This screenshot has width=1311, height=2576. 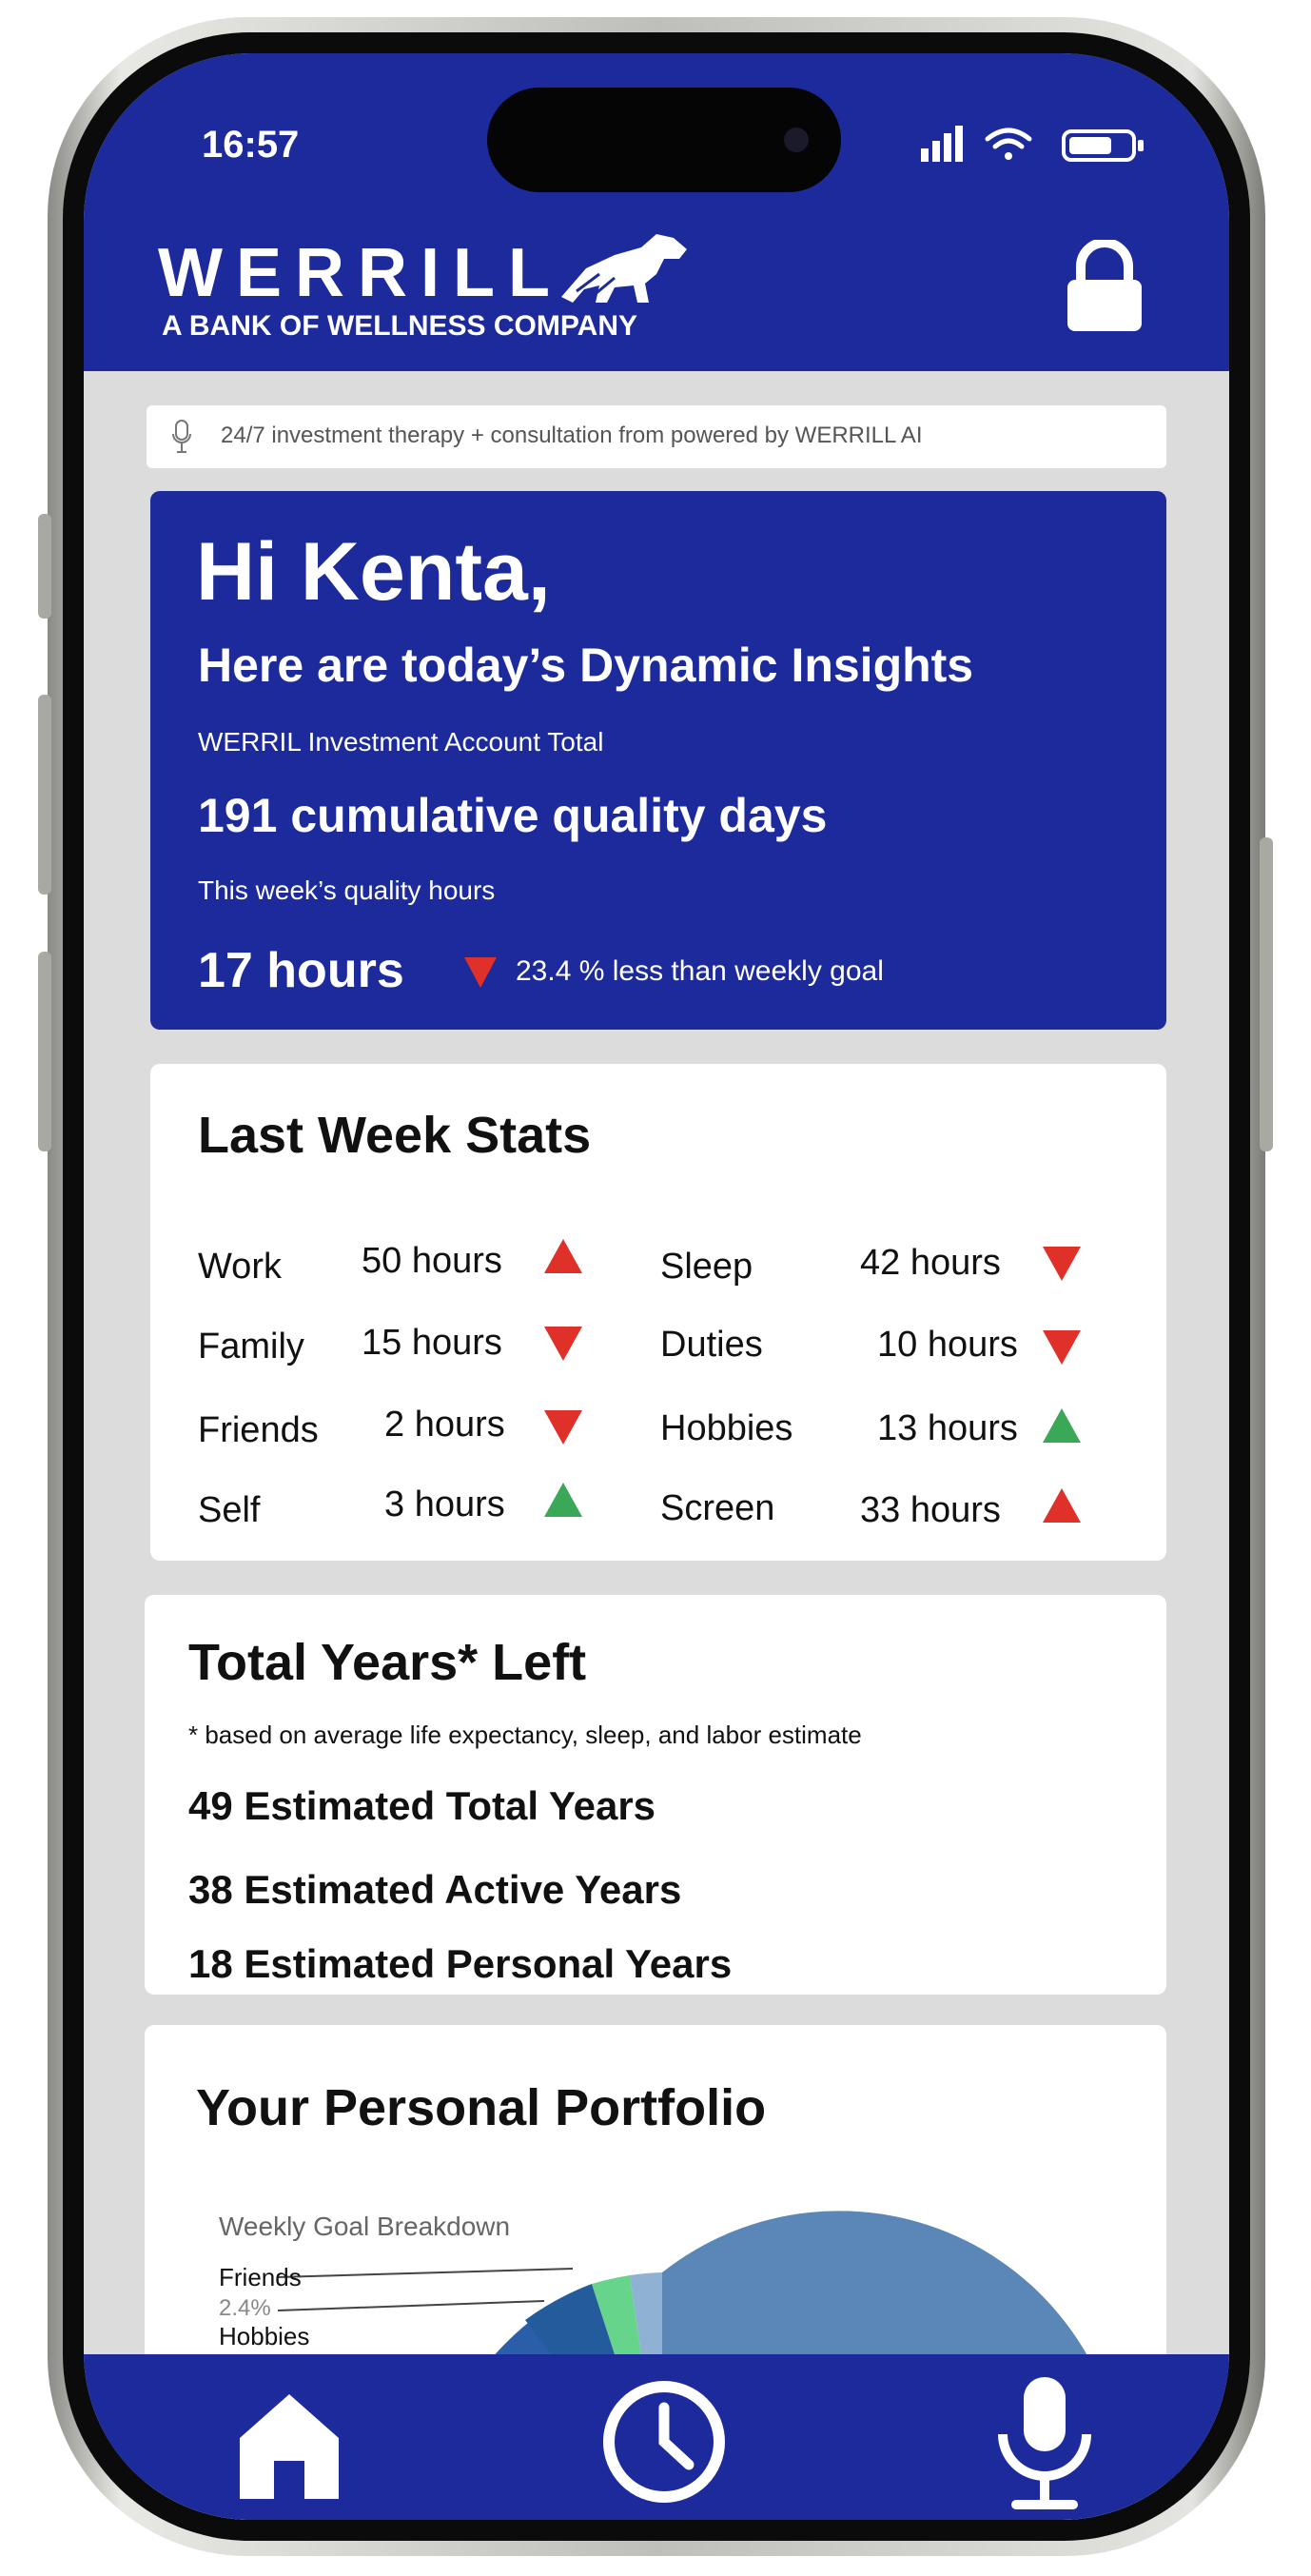 What do you see at coordinates (432, 1343) in the screenshot?
I see `stat-value: 15 hours` at bounding box center [432, 1343].